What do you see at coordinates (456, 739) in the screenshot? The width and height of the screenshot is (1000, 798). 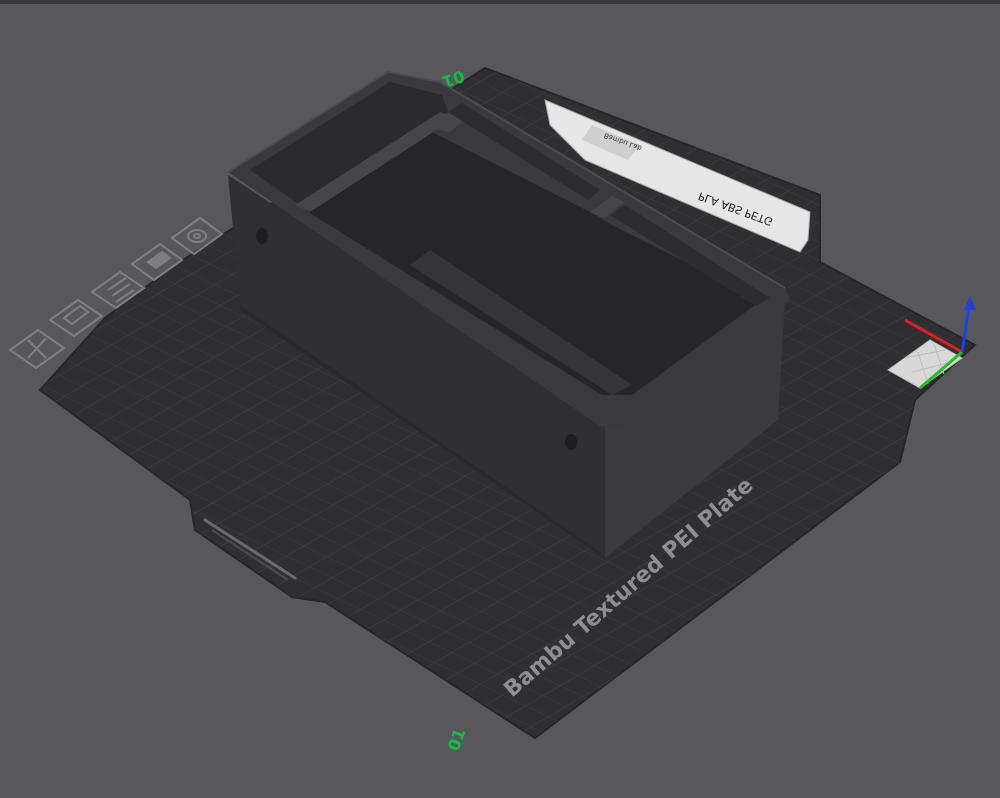 I see `plate-number-bottom: 01` at bounding box center [456, 739].